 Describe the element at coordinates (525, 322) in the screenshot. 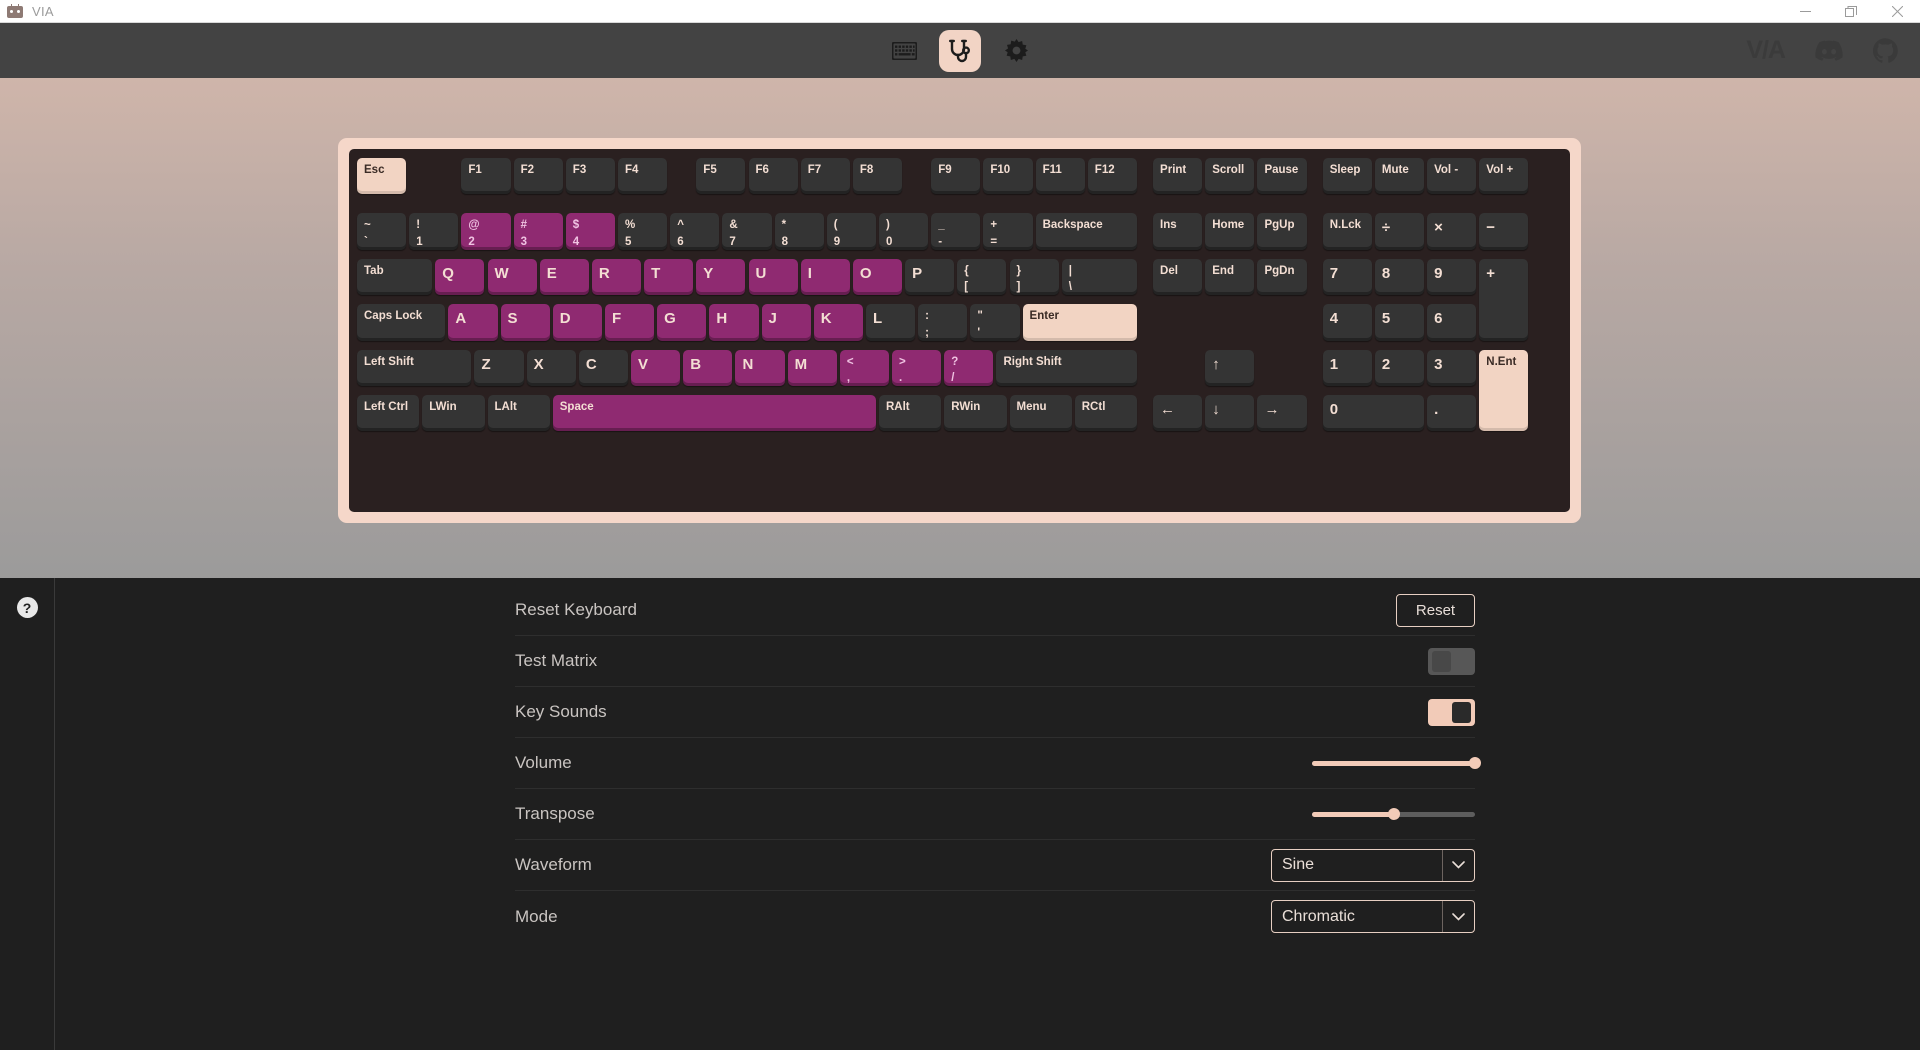

I see `key-s: S` at that location.